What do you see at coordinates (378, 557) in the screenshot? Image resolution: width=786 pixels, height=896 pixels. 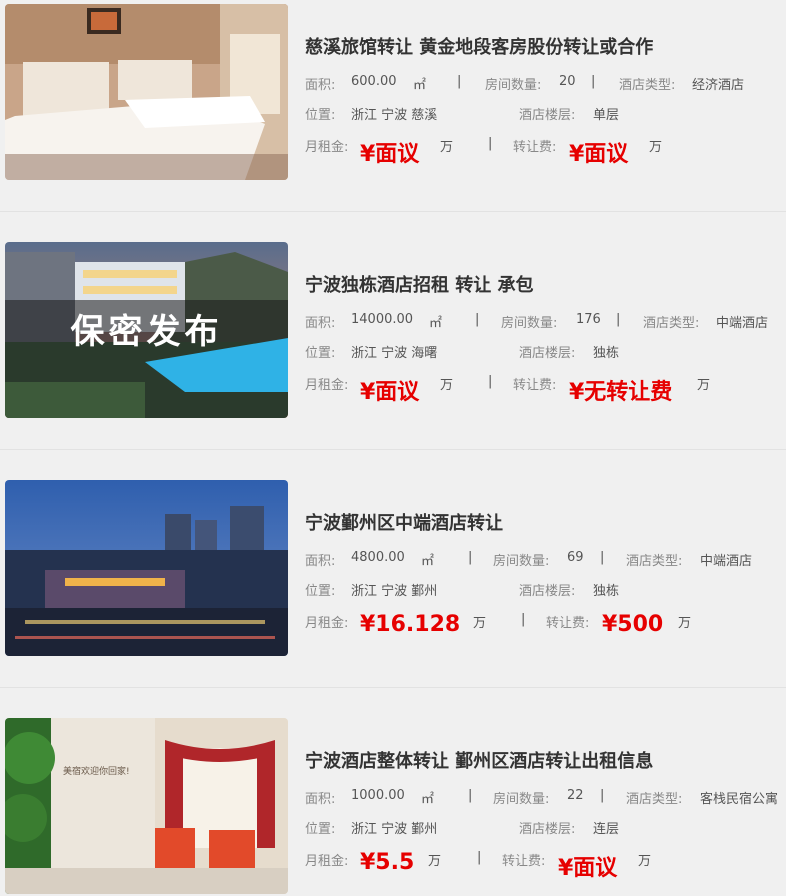 I see `area-value: 4800.00` at bounding box center [378, 557].